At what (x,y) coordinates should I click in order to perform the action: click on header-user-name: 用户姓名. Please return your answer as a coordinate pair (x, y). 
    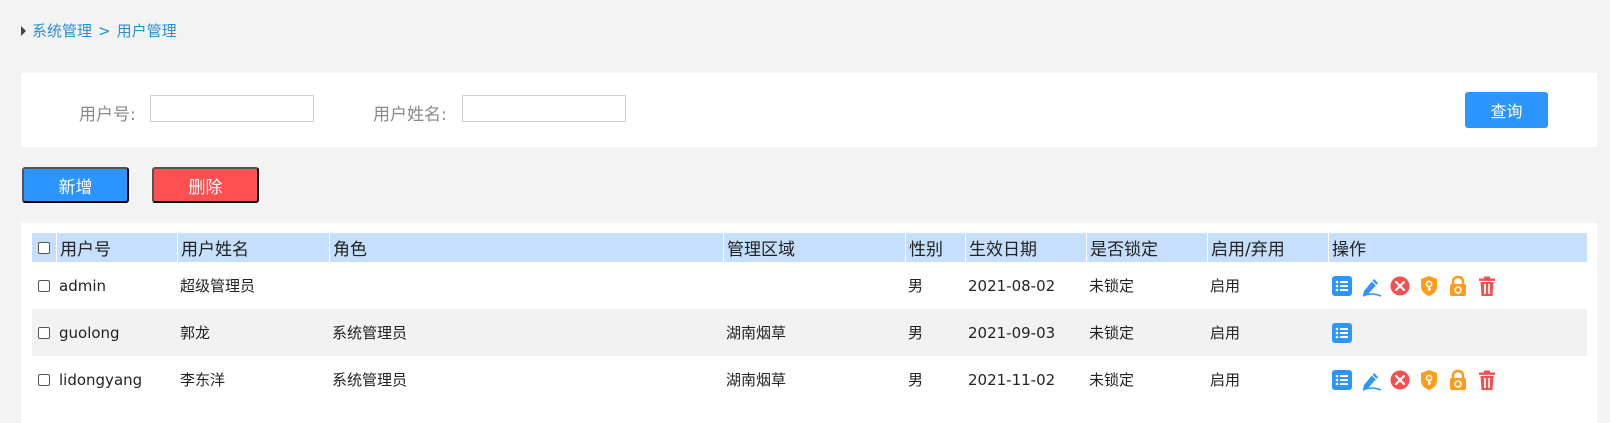
    Looking at the image, I should click on (253, 247).